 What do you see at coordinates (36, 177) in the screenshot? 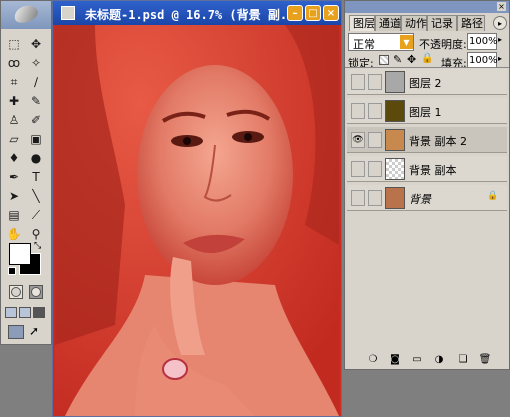
I see `type-tool-icon: T` at bounding box center [36, 177].